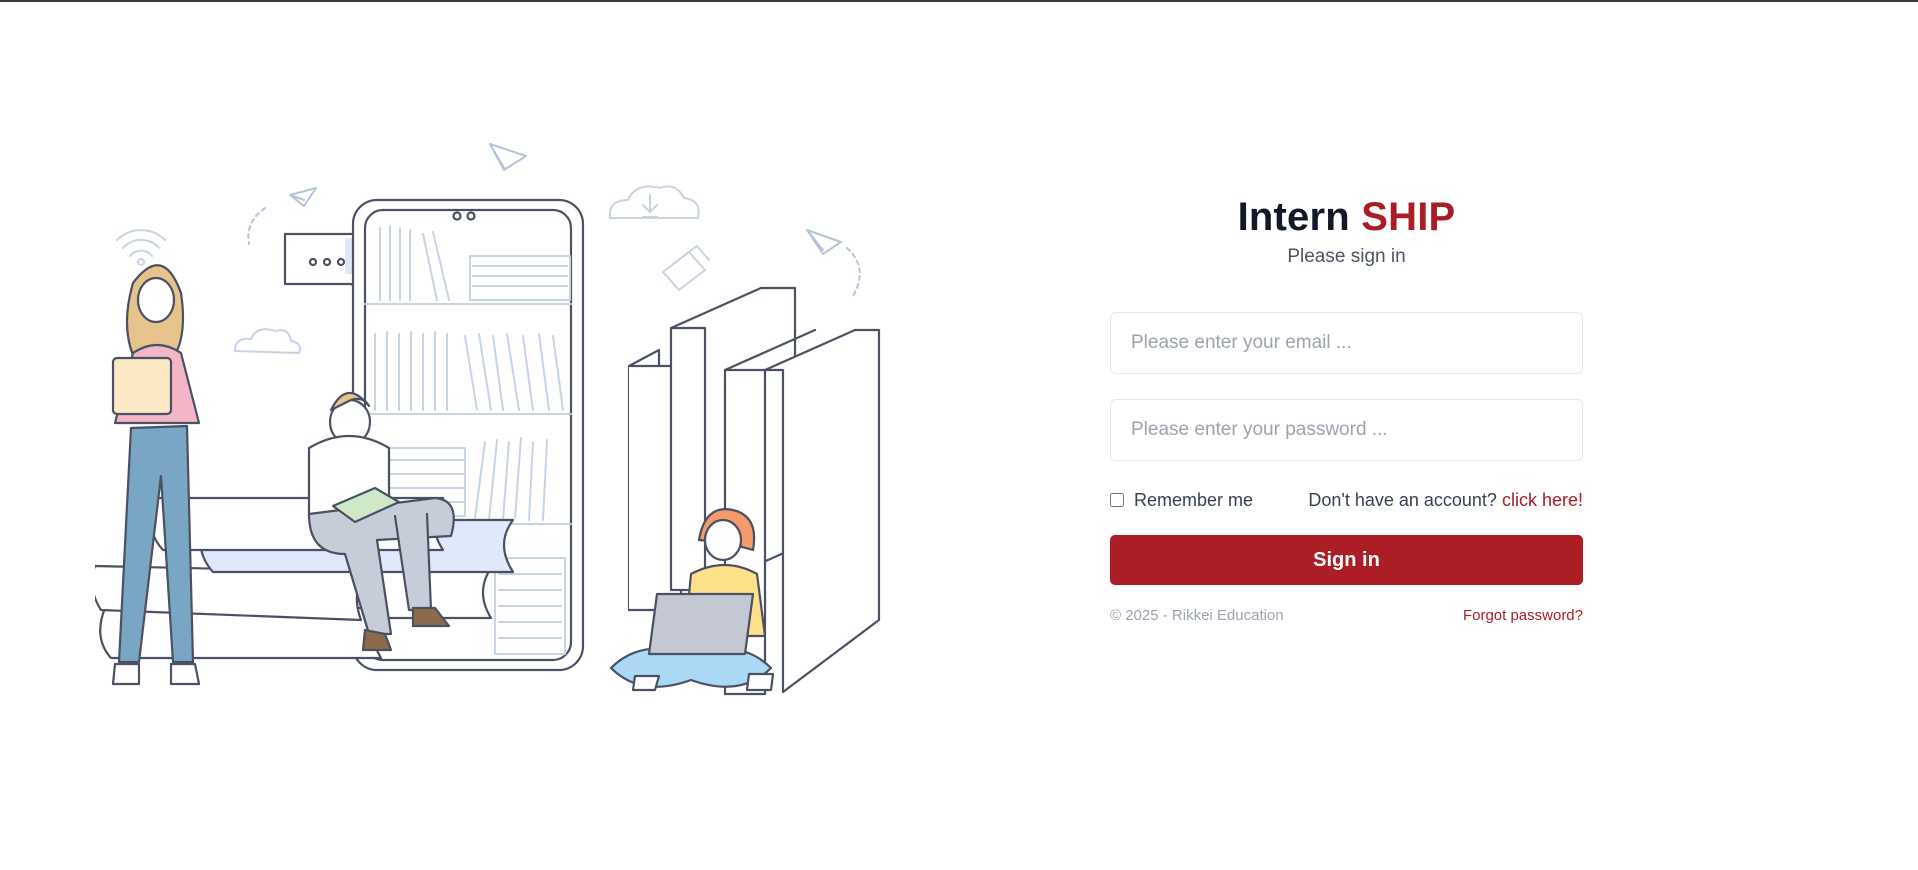 This screenshot has width=1918, height=870. I want to click on remember-me-label: Remember me, so click(1194, 499).